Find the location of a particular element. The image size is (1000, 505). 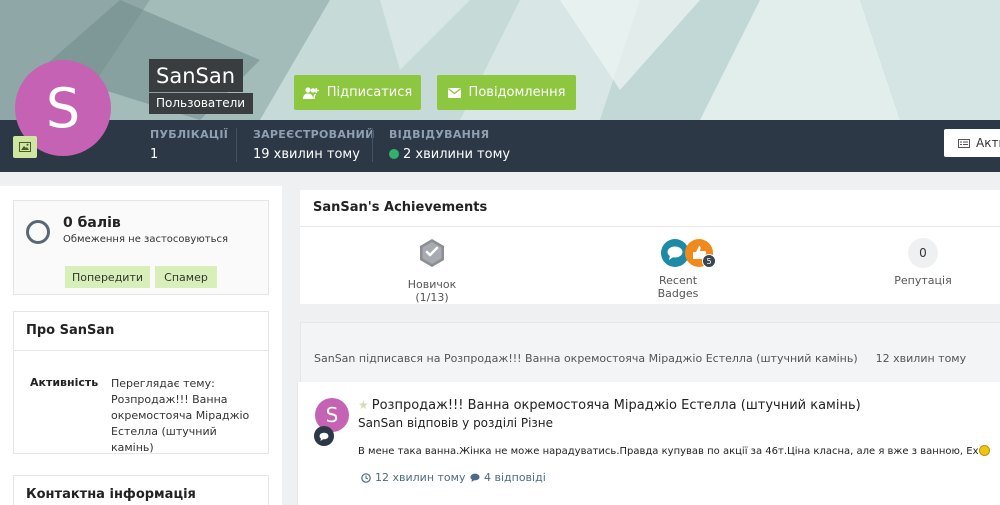

reputation-value: 0 is located at coordinates (923, 253).